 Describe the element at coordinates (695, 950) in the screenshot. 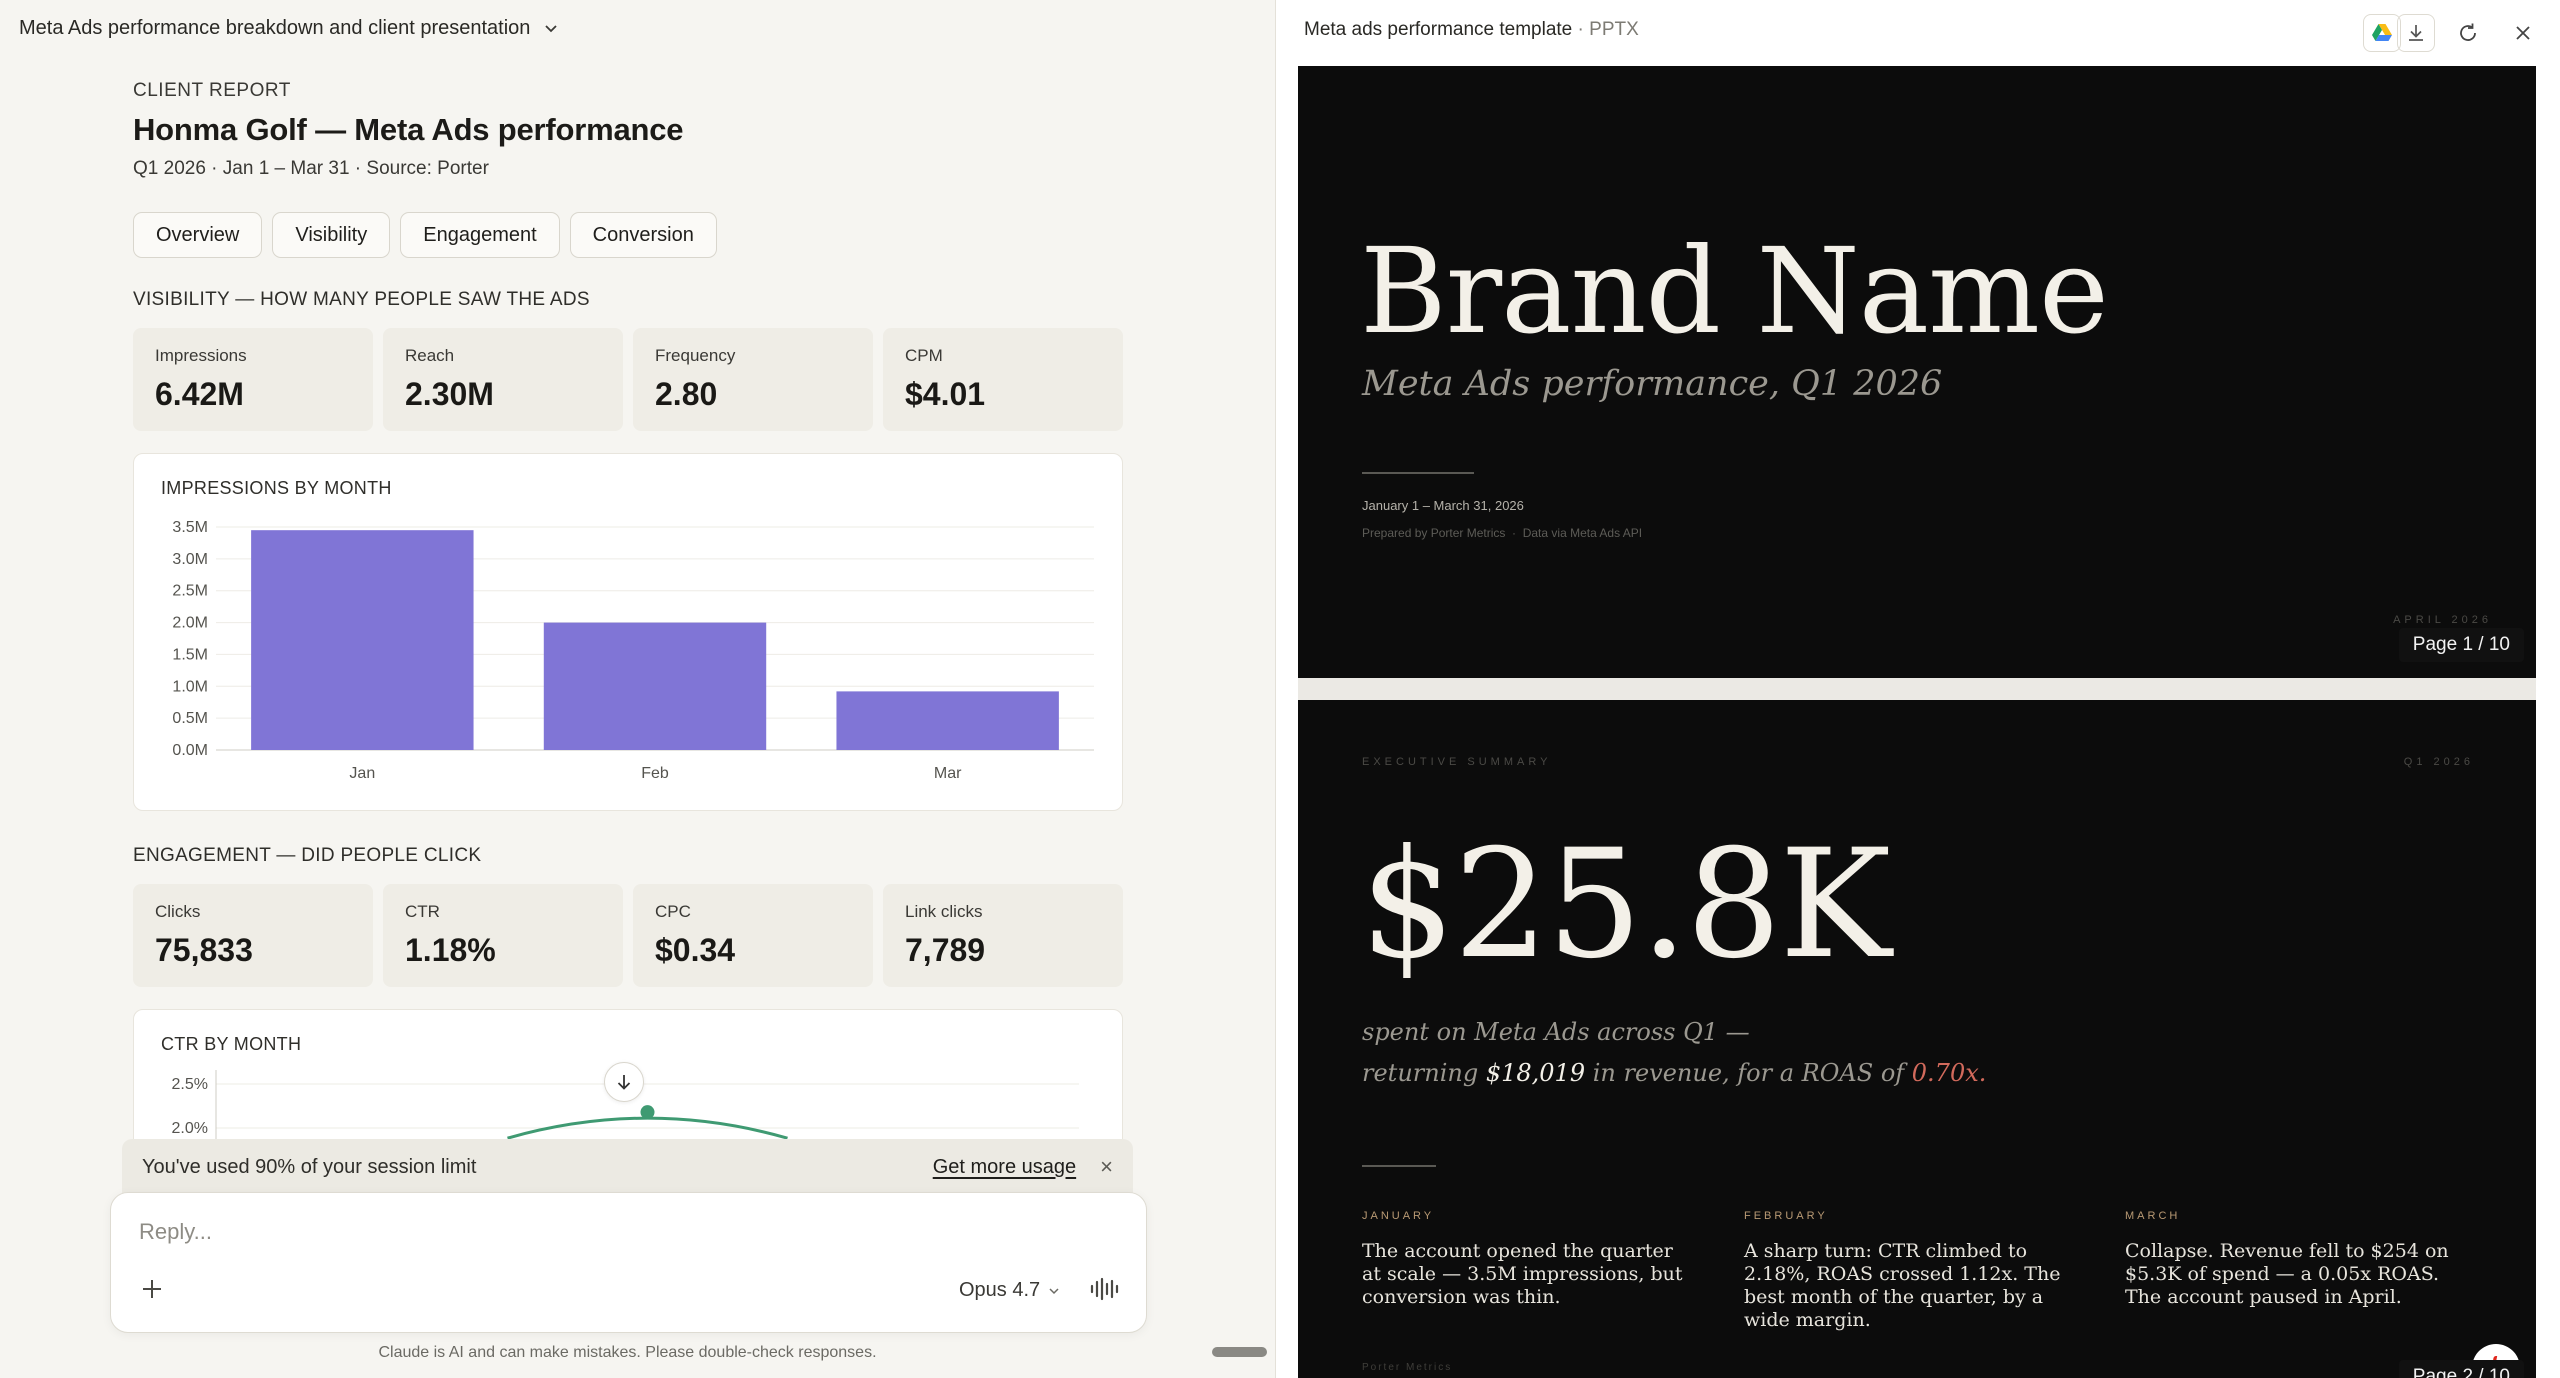

I see `kpi-value: $0.34` at that location.